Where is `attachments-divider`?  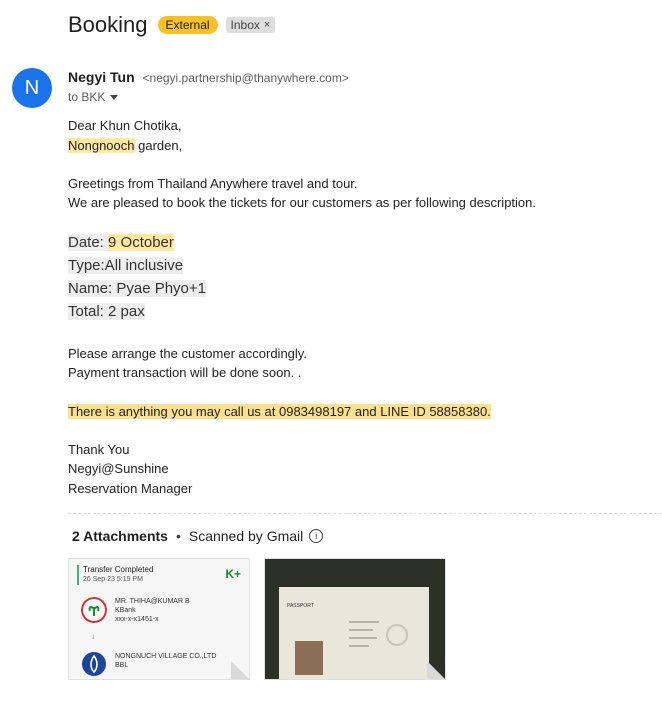
attachments-divider is located at coordinates (365, 513).